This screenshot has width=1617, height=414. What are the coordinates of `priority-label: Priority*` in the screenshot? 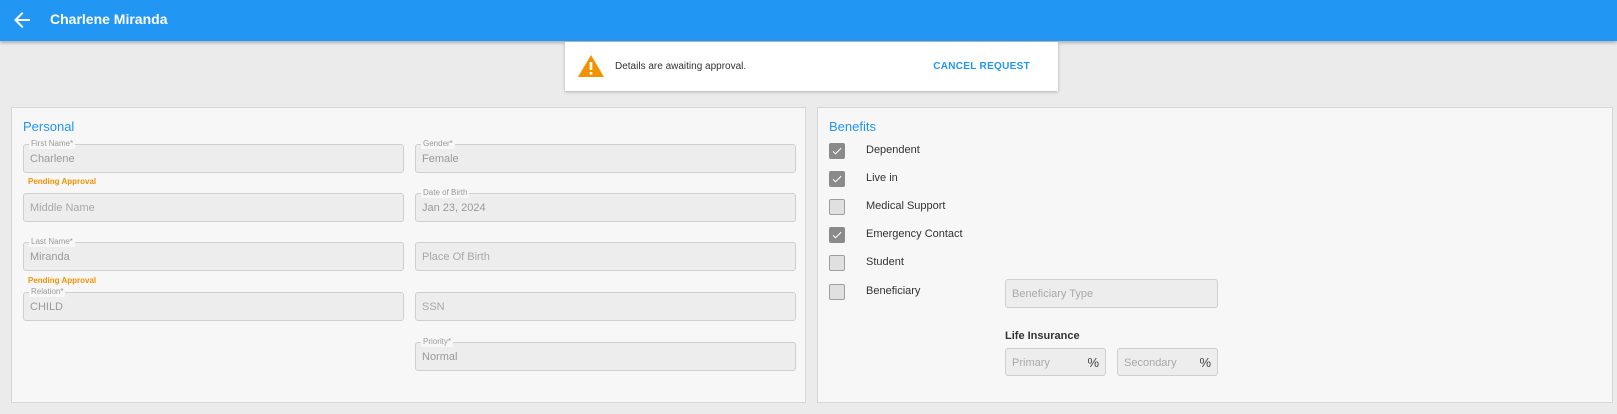 It's located at (437, 342).